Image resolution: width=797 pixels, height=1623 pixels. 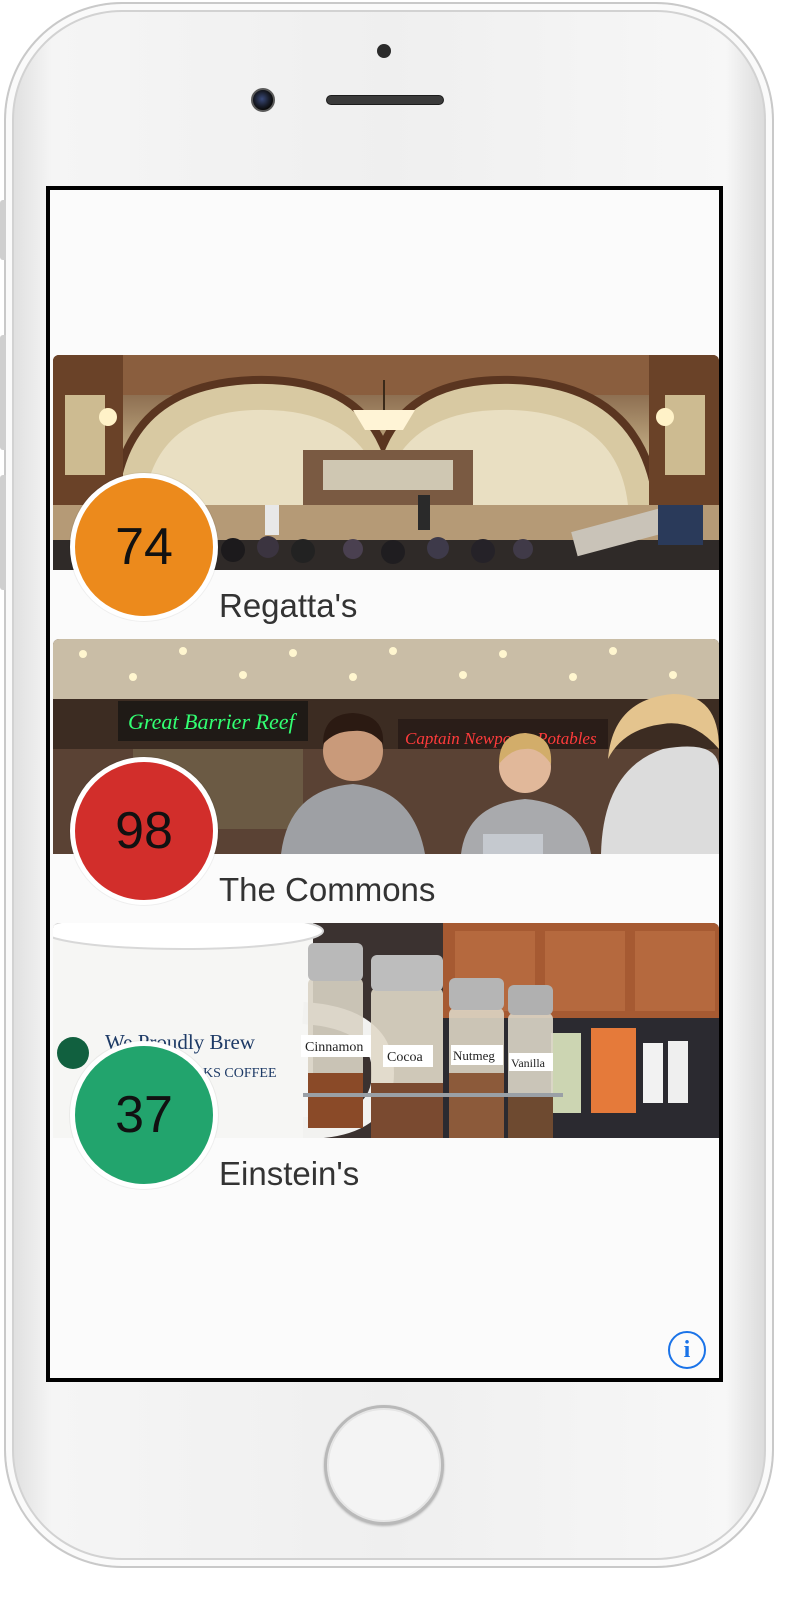 What do you see at coordinates (240, 1073) in the screenshot?
I see `mug-text-coffee: KS COFFEE` at bounding box center [240, 1073].